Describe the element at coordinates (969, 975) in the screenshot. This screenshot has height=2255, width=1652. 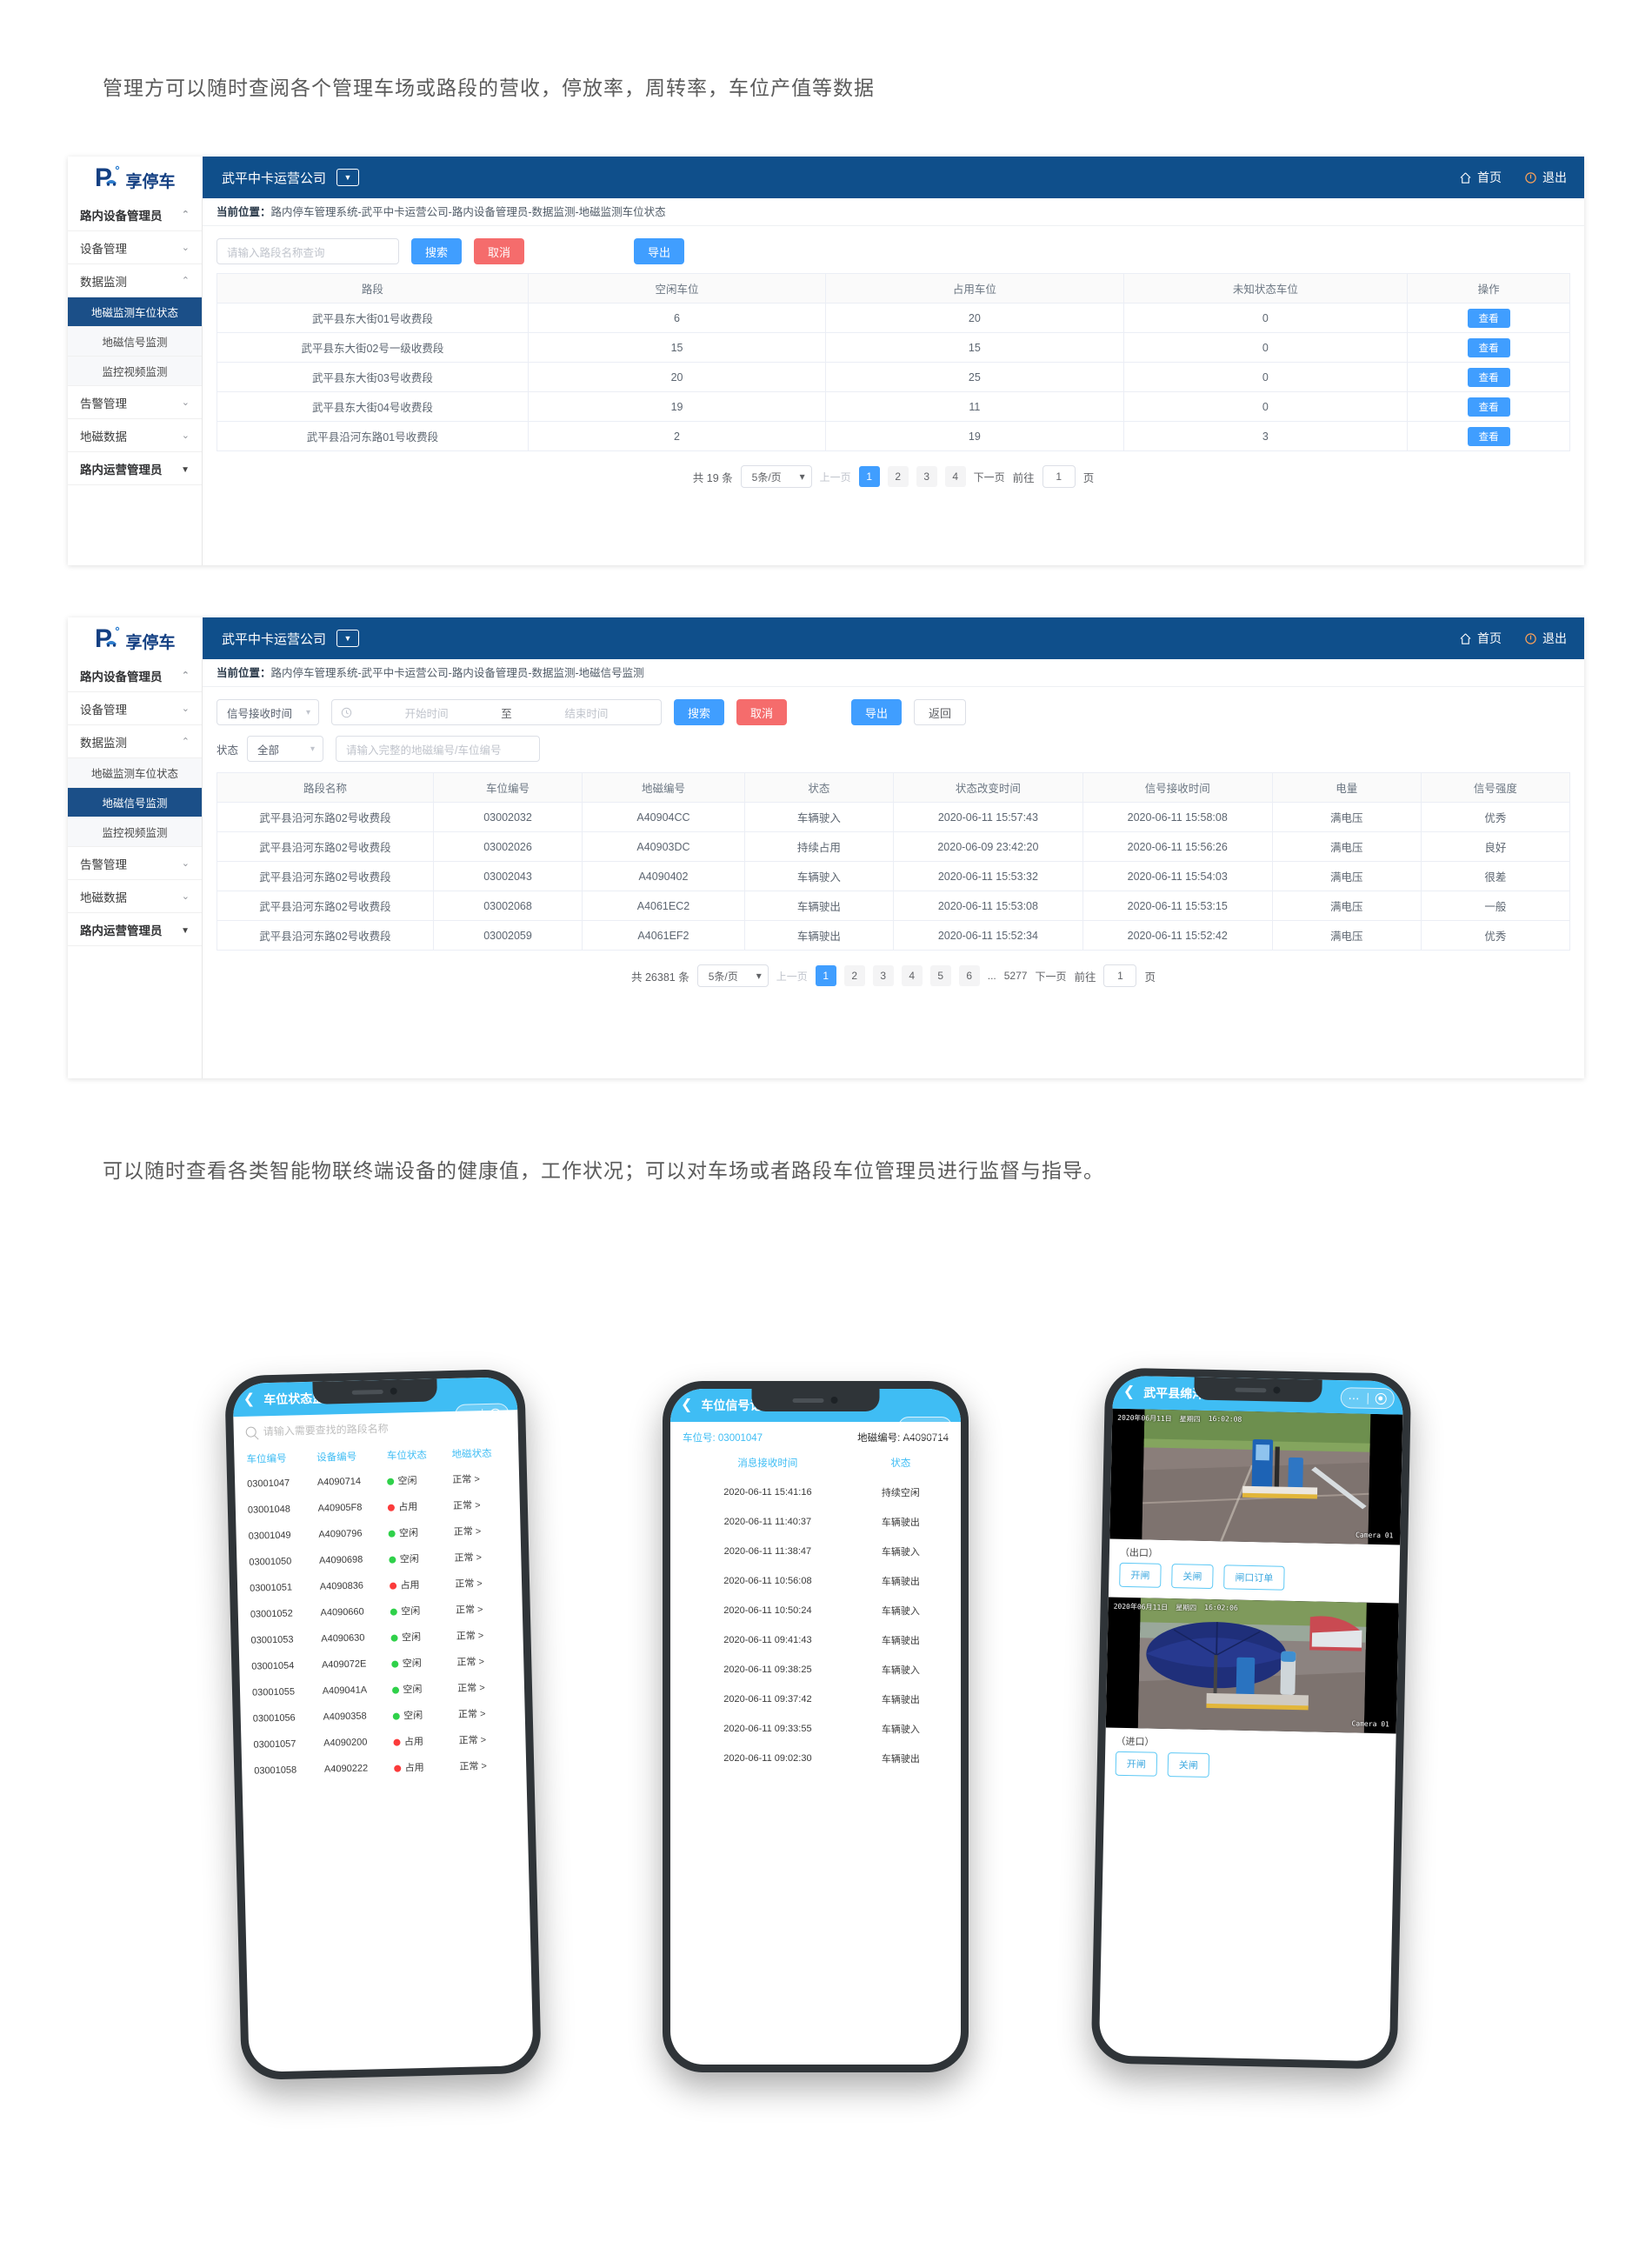
I see `page-button-6: 6` at that location.